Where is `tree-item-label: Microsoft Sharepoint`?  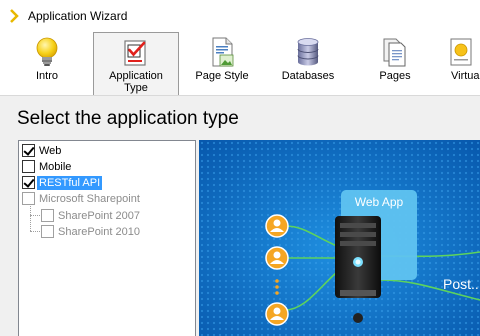 tree-item-label: Microsoft Sharepoint is located at coordinates (89, 198).